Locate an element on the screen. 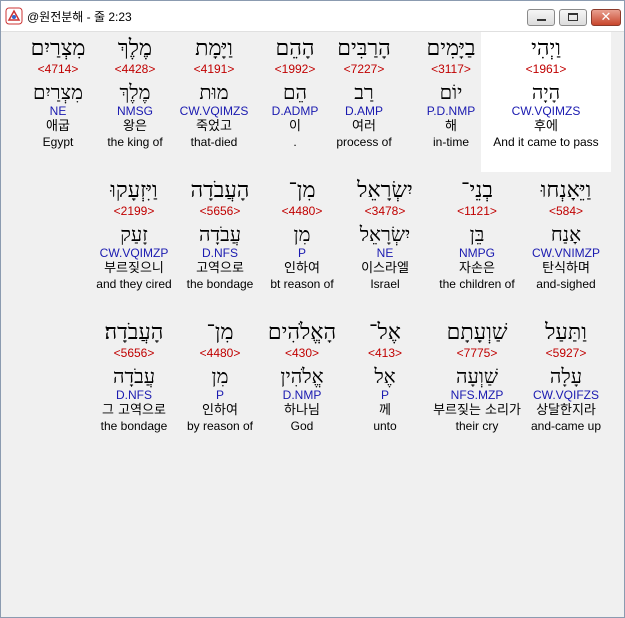 This screenshot has height=618, width=625. hebrew-root: עֲבֹדָה is located at coordinates (134, 376).